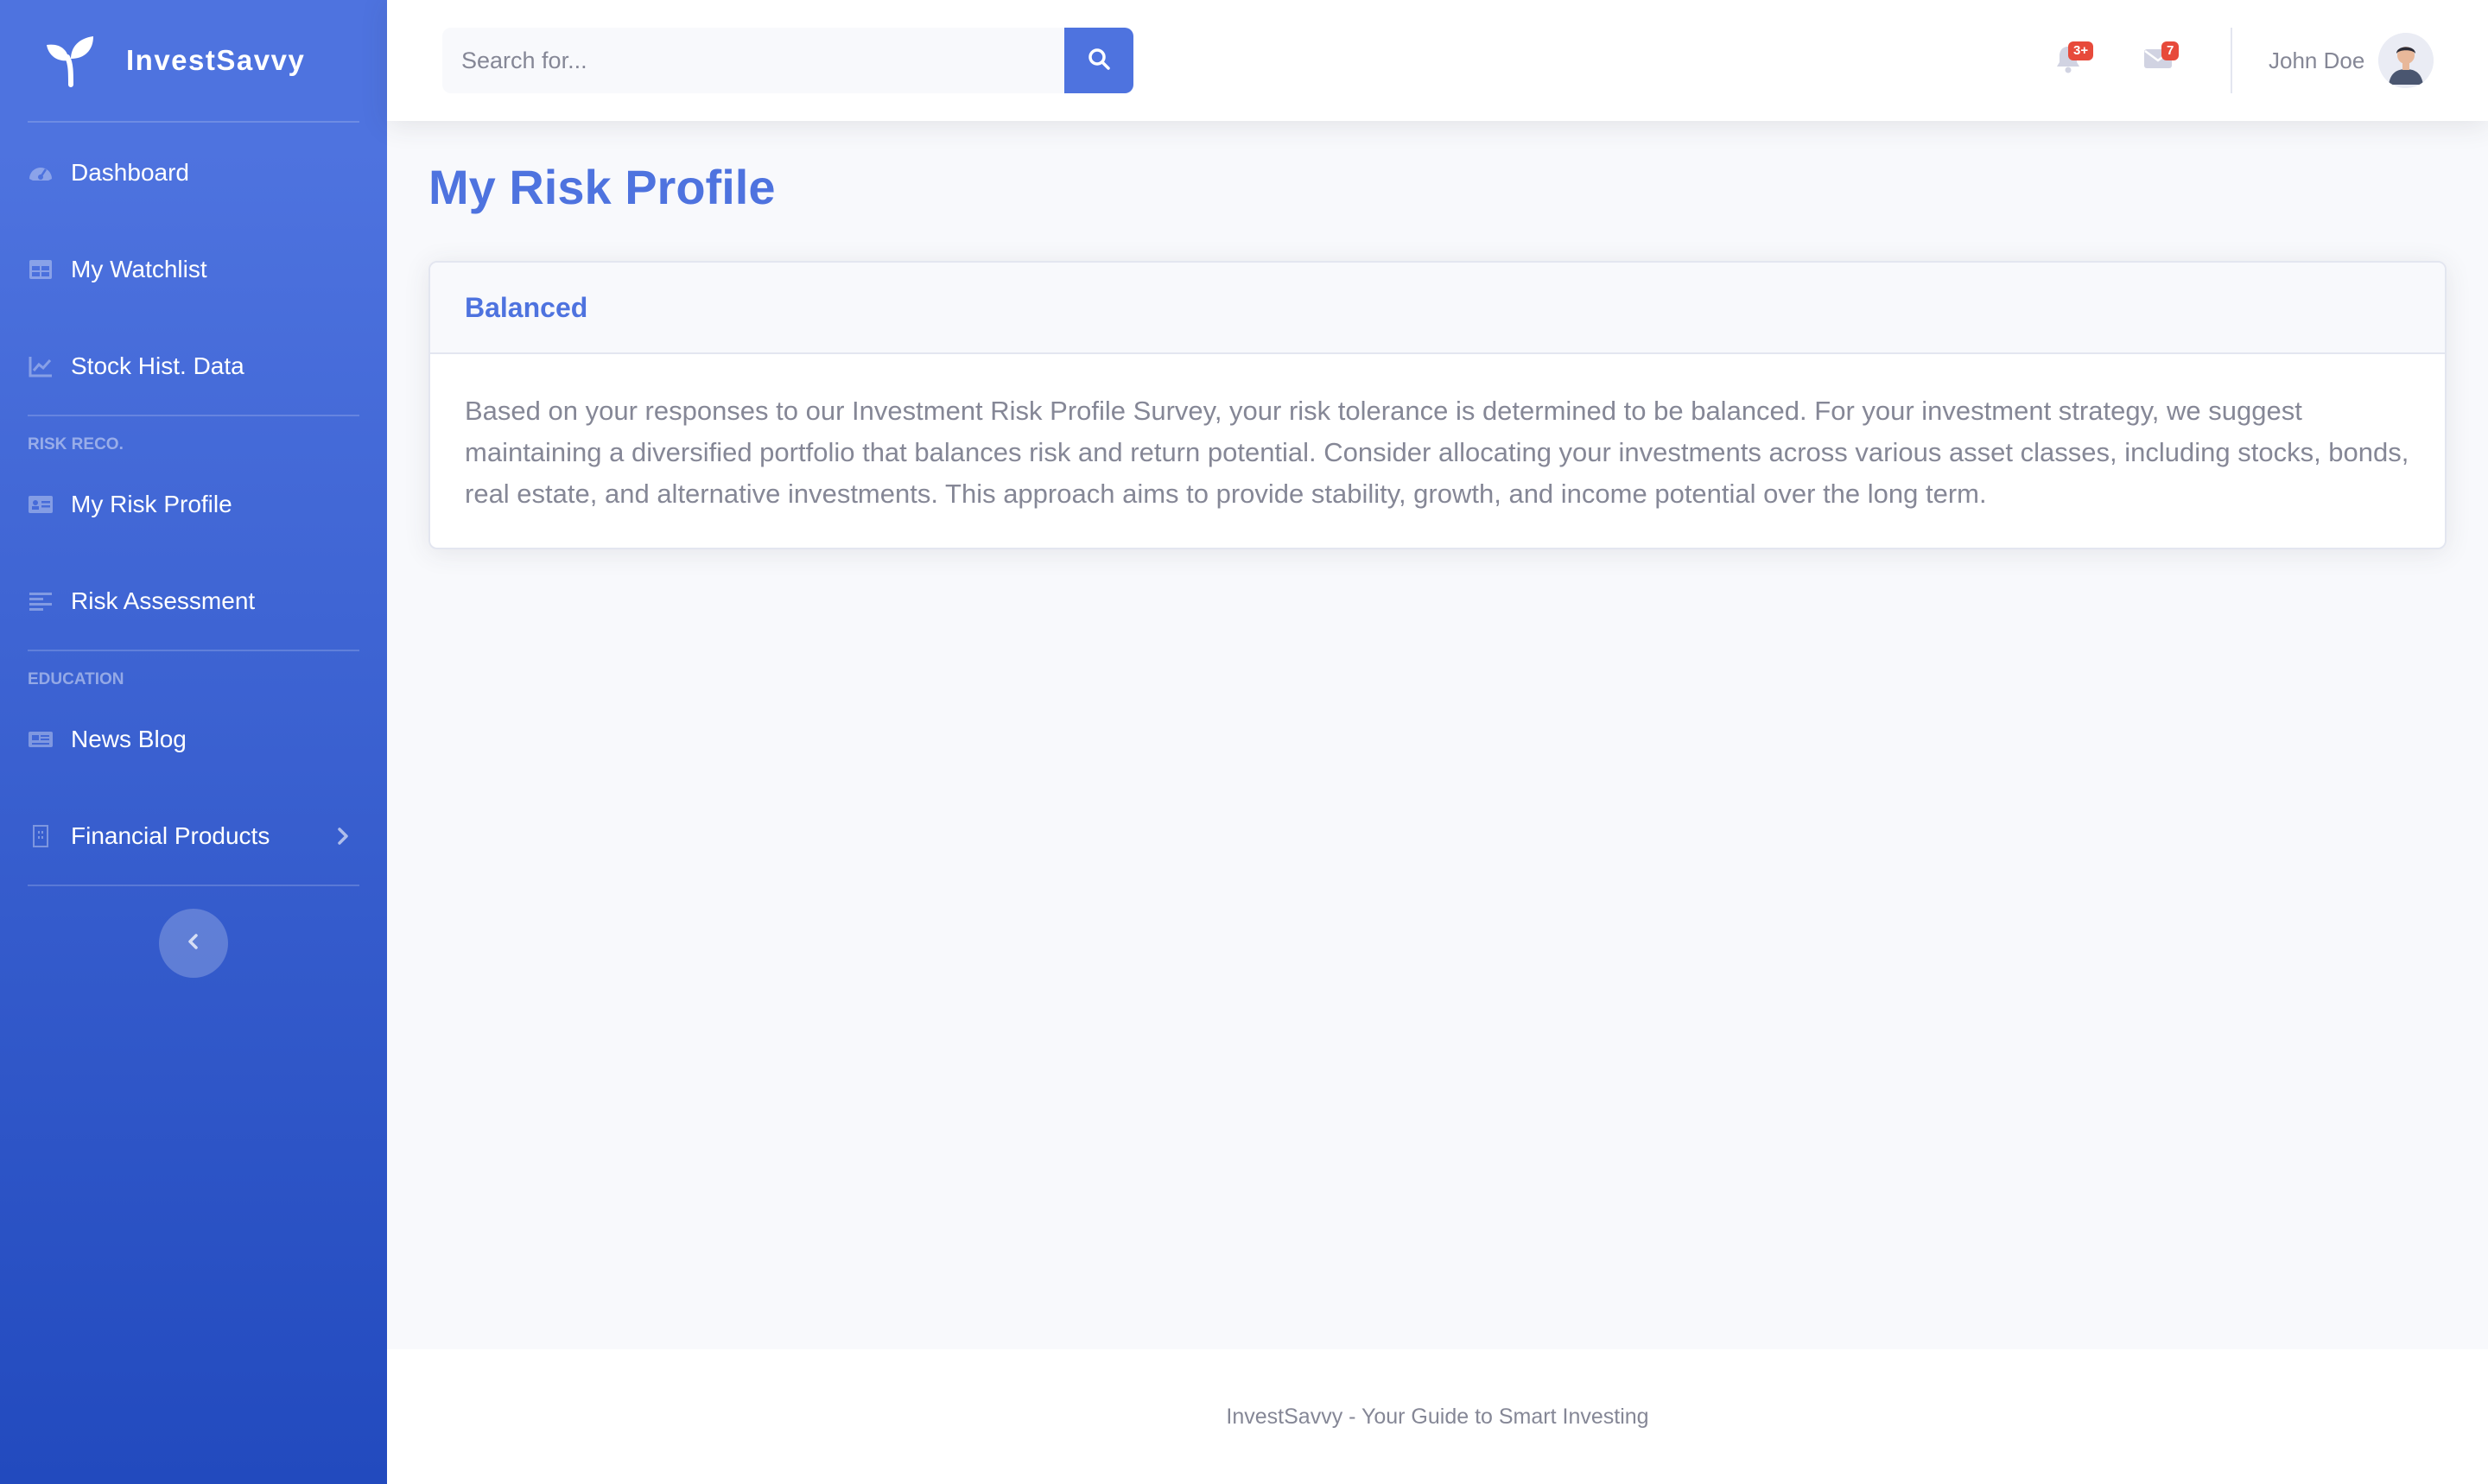  I want to click on page-title: My Risk Profile, so click(602, 187).